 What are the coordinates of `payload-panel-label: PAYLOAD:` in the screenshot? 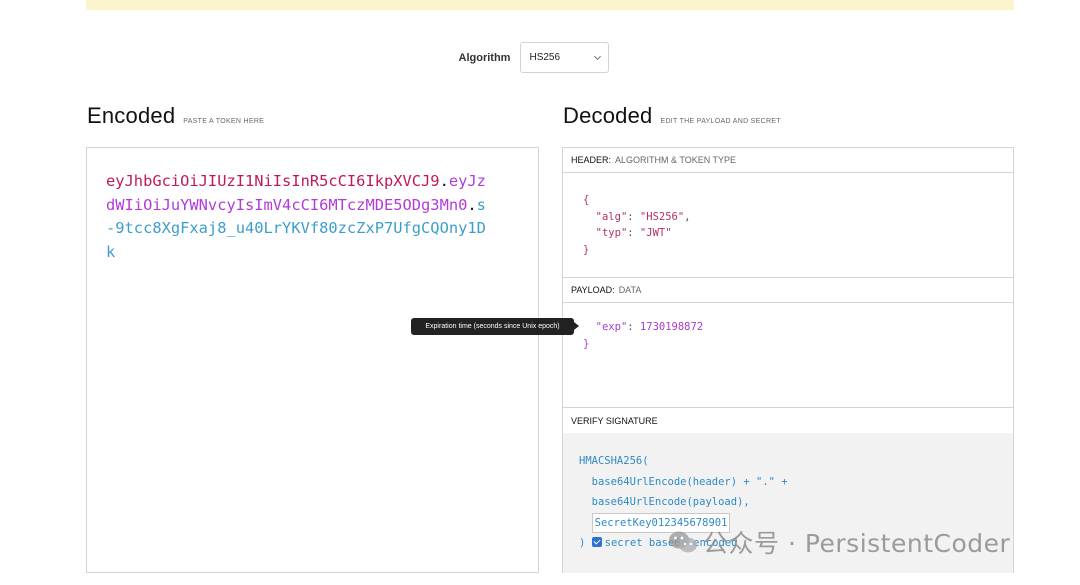 It's located at (593, 290).